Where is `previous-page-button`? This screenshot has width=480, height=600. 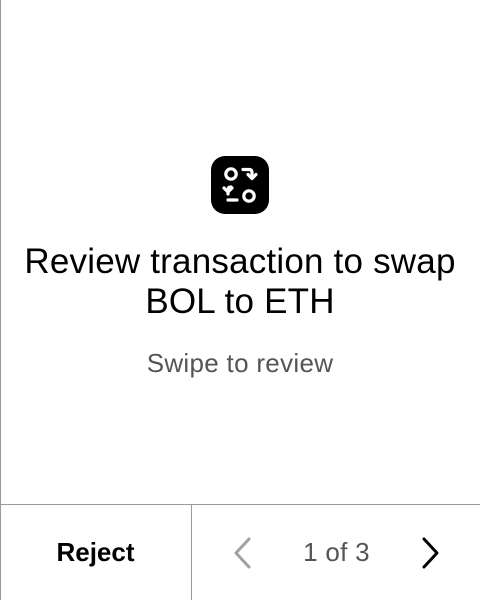 previous-page-button is located at coordinates (243, 553).